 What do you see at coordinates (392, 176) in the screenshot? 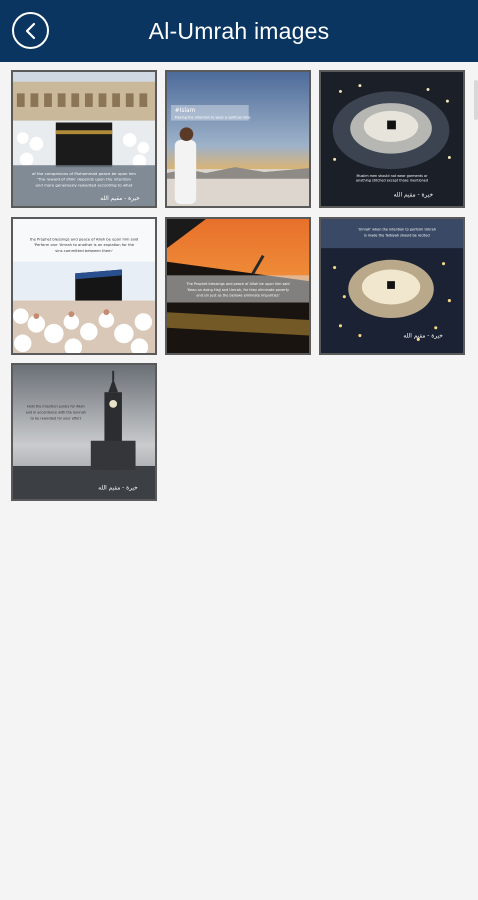
I see `svg-text:Muslim men should not wear gar: Muslim men should not wear garments or` at bounding box center [392, 176].